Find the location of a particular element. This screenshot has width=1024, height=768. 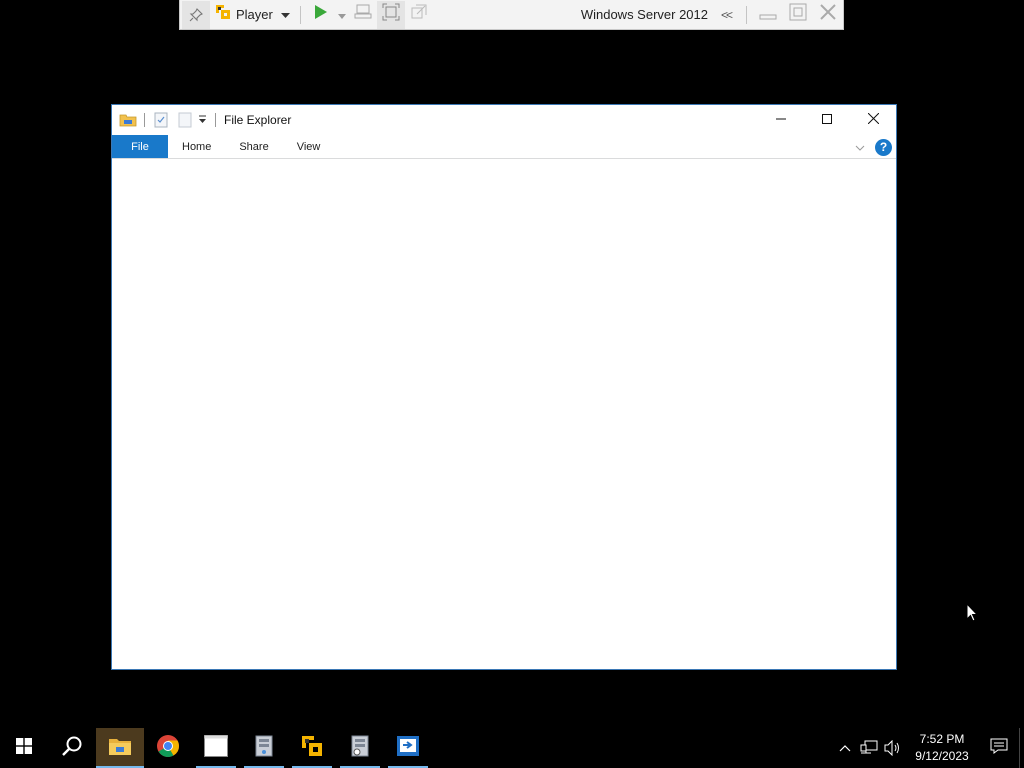

restore-icon is located at coordinates (798, 14).